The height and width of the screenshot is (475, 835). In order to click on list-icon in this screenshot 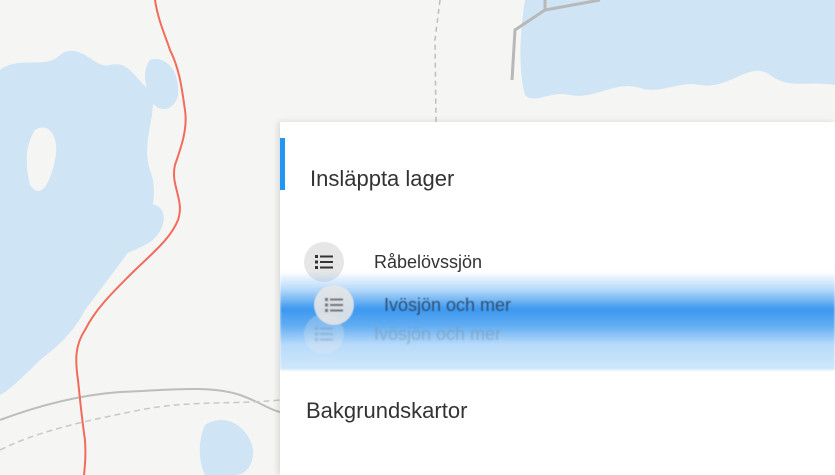, I will do `click(334, 305)`.